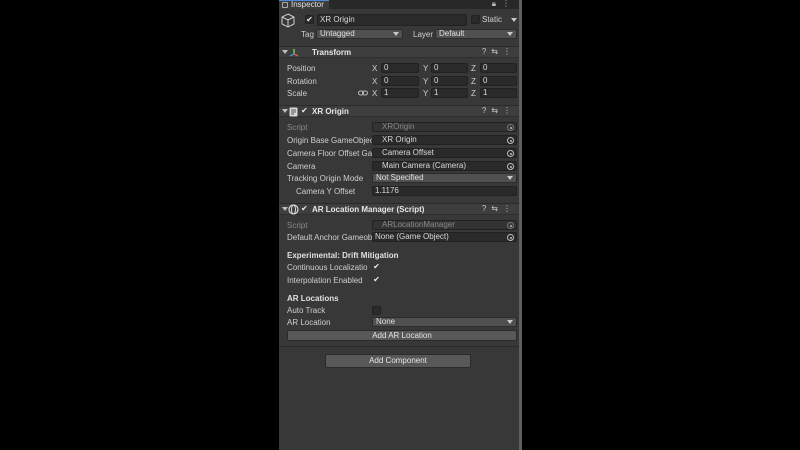 Image resolution: width=800 pixels, height=450 pixels. I want to click on gameobject-cube-icon, so click(288, 20).